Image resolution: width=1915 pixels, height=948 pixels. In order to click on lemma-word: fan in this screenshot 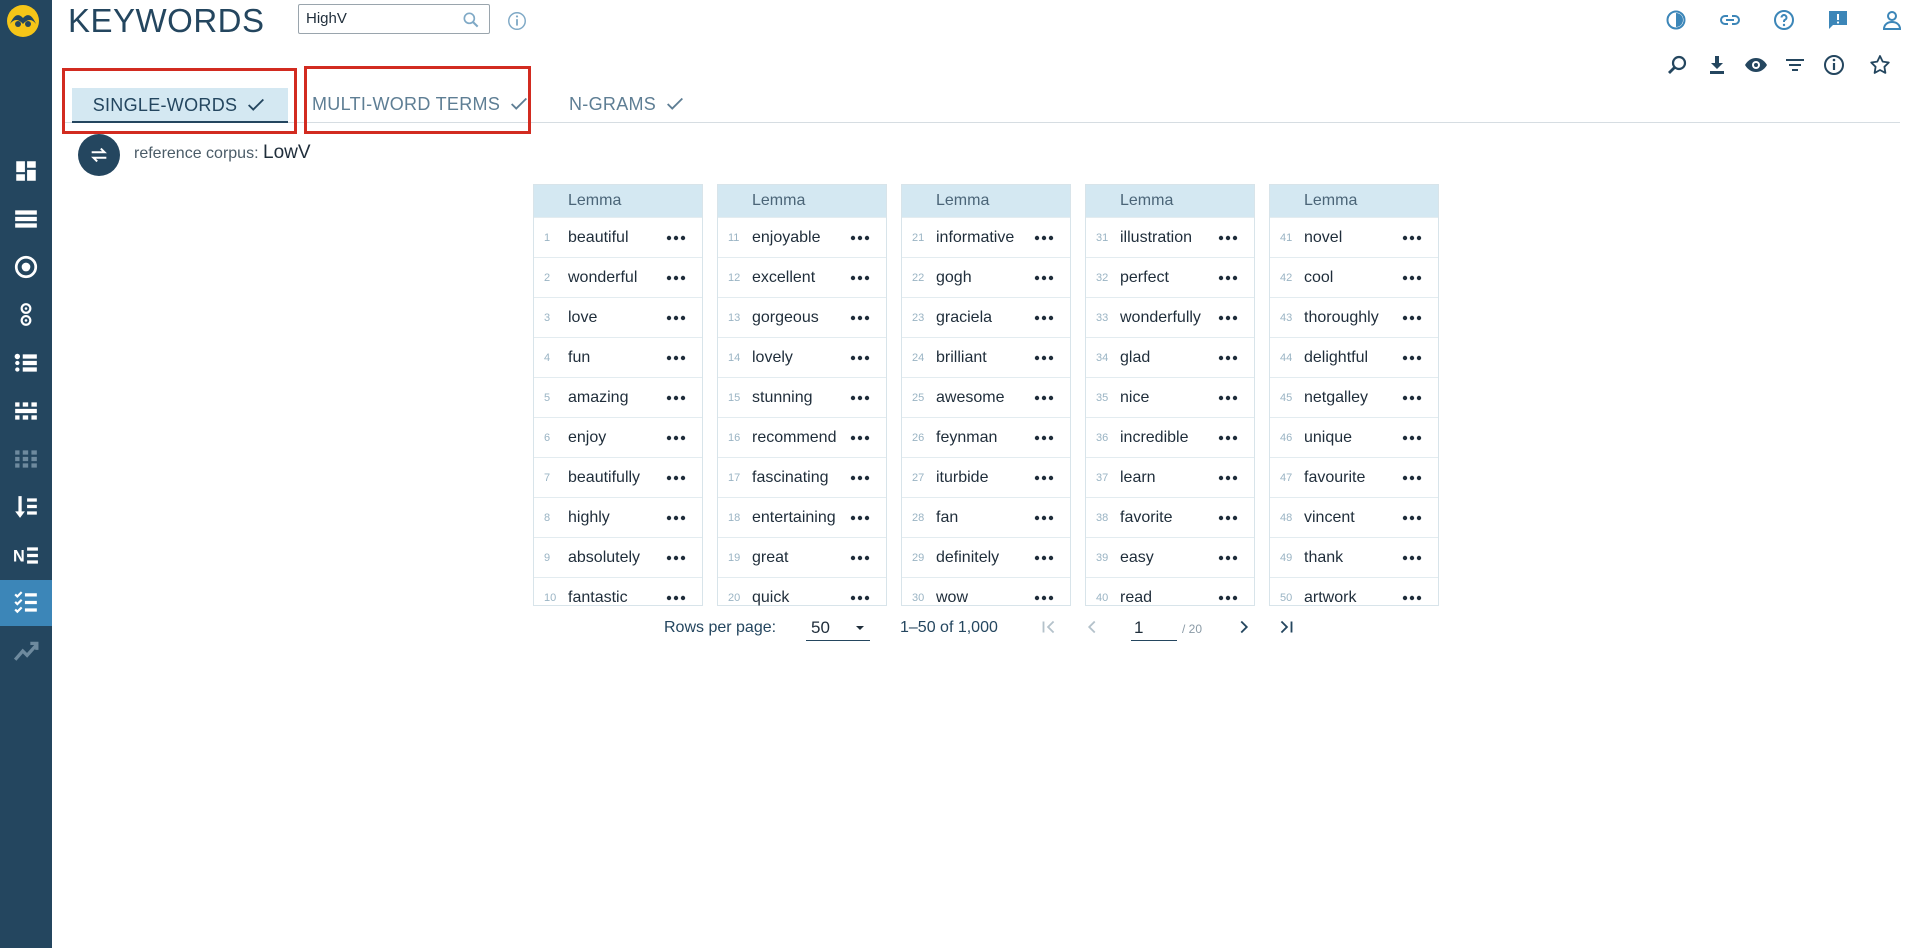, I will do `click(983, 518)`.